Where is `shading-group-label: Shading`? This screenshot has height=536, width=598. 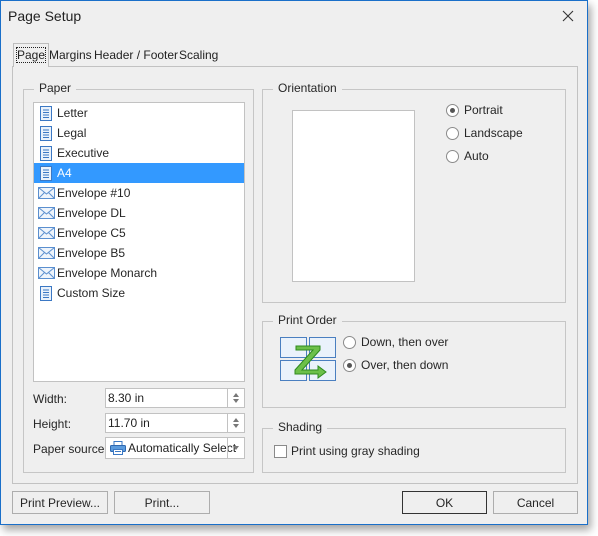
shading-group-label: Shading is located at coordinates (300, 427).